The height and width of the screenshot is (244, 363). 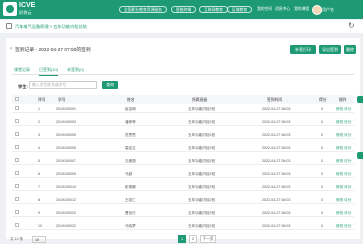 What do you see at coordinates (39, 160) in the screenshot?
I see `cell-no: 5` at bounding box center [39, 160].